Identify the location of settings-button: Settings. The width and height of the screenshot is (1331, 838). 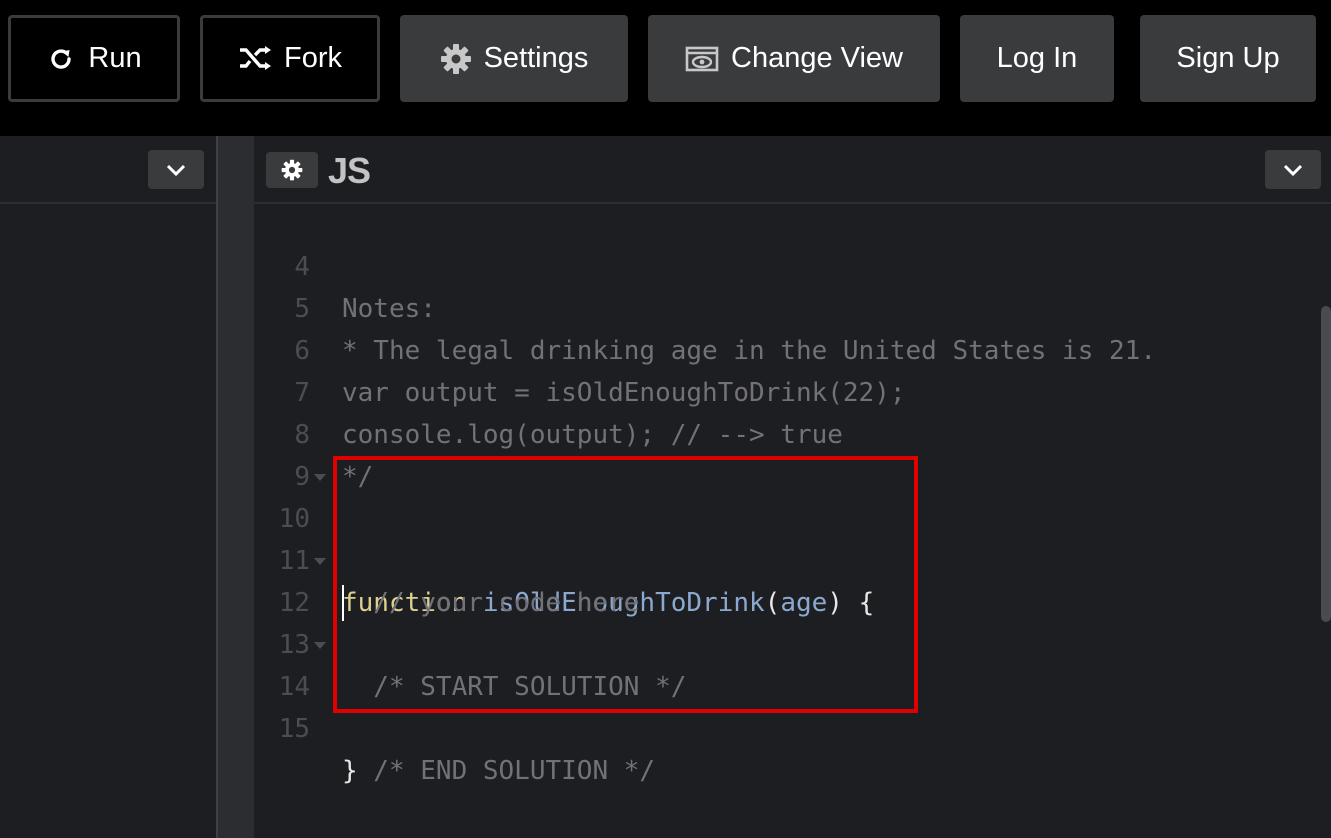
(514, 58).